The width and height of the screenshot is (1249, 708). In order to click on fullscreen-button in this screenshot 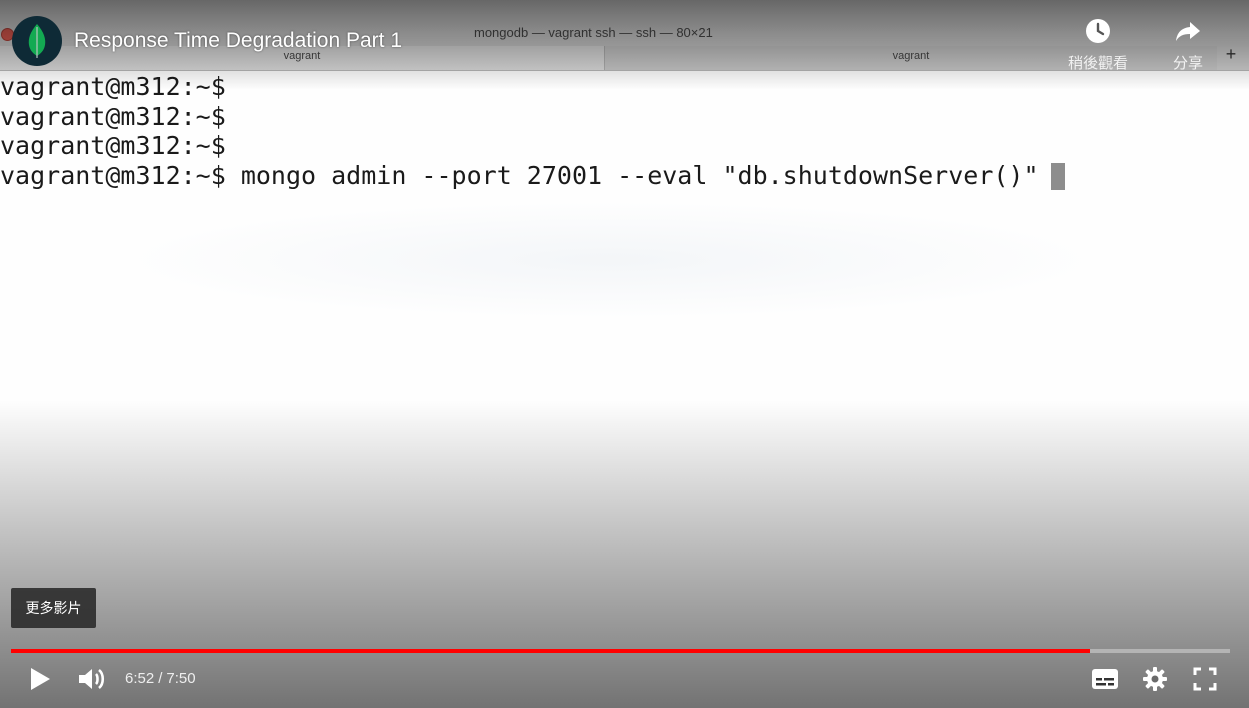, I will do `click(1205, 679)`.